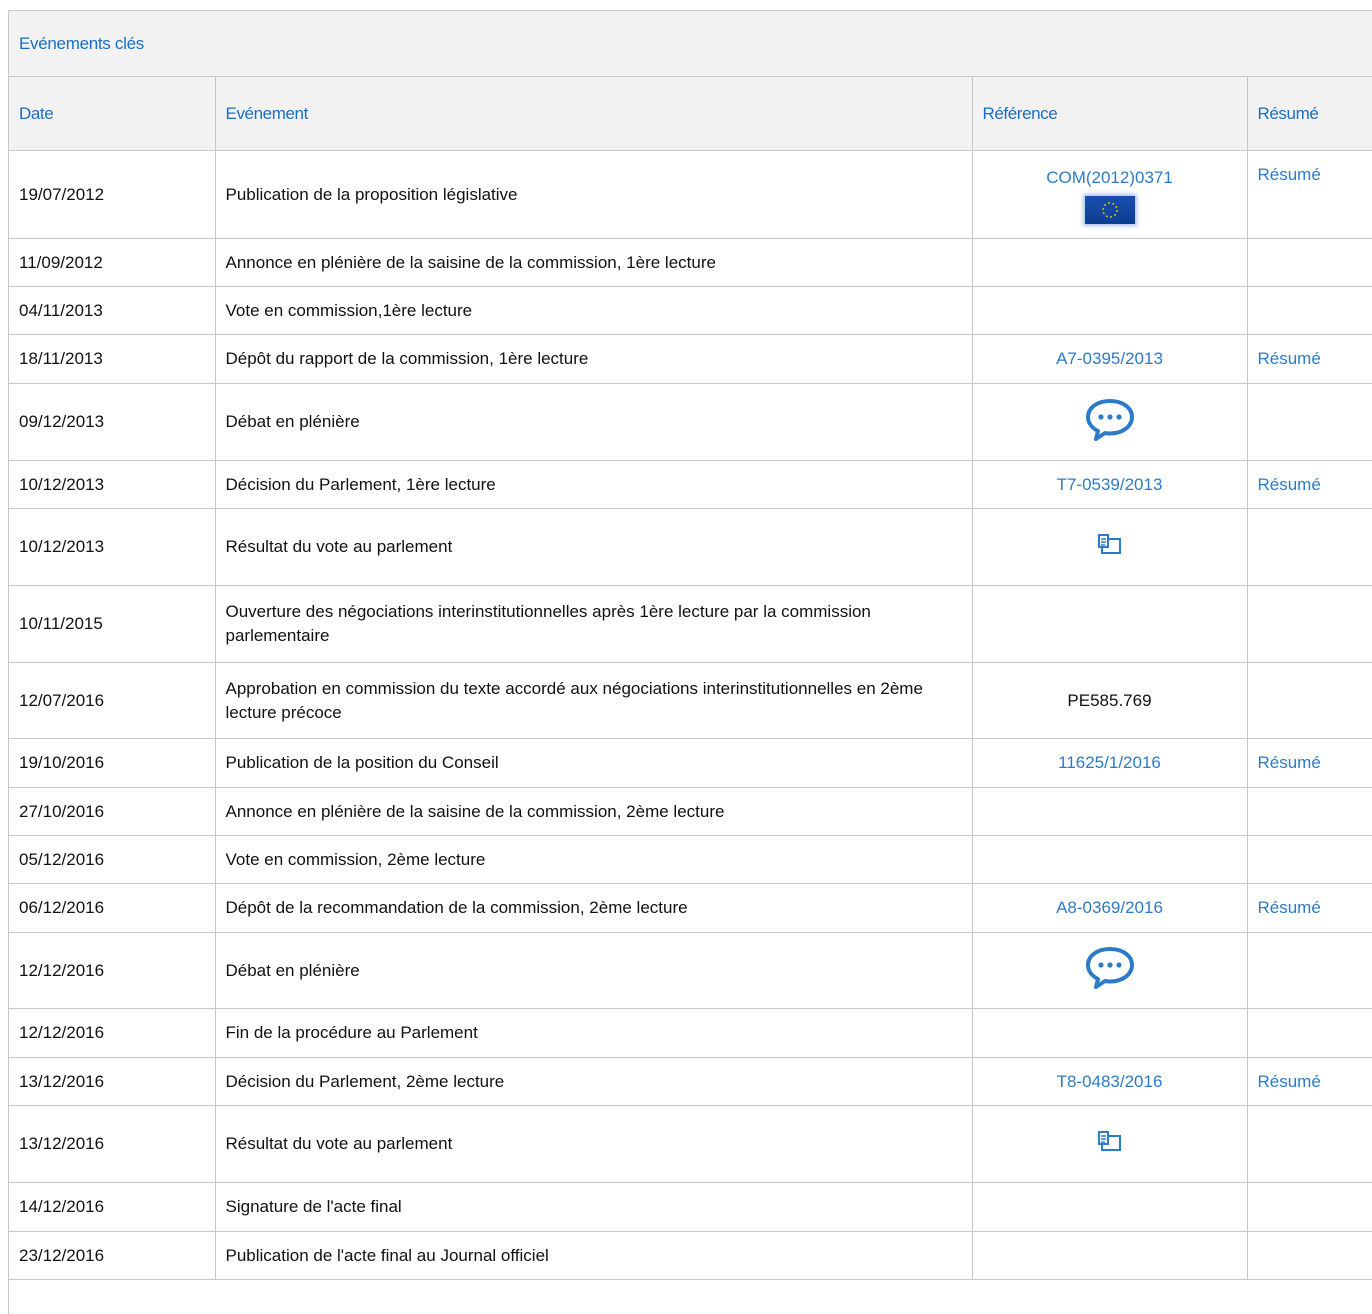 The height and width of the screenshot is (1314, 1372). Describe the element at coordinates (1110, 484) in the screenshot. I see `reference-link: T7-0539/2013` at that location.